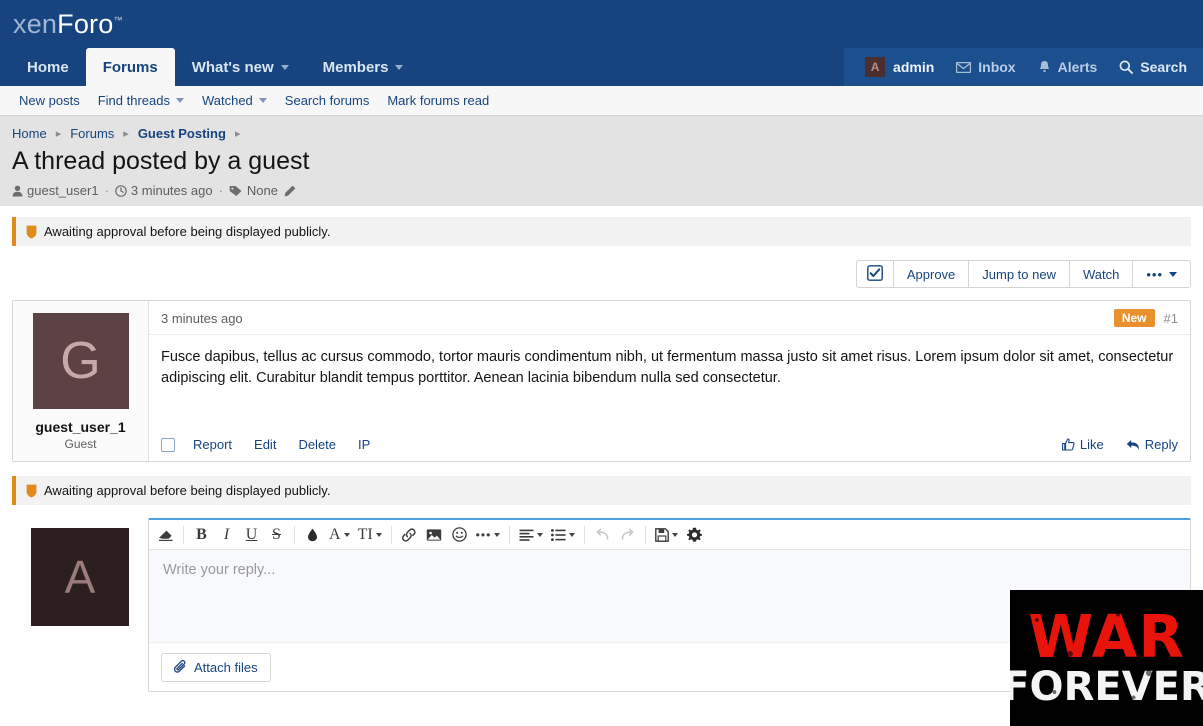  What do you see at coordinates (49, 100) in the screenshot?
I see `subnav-item-new-posts: New posts` at bounding box center [49, 100].